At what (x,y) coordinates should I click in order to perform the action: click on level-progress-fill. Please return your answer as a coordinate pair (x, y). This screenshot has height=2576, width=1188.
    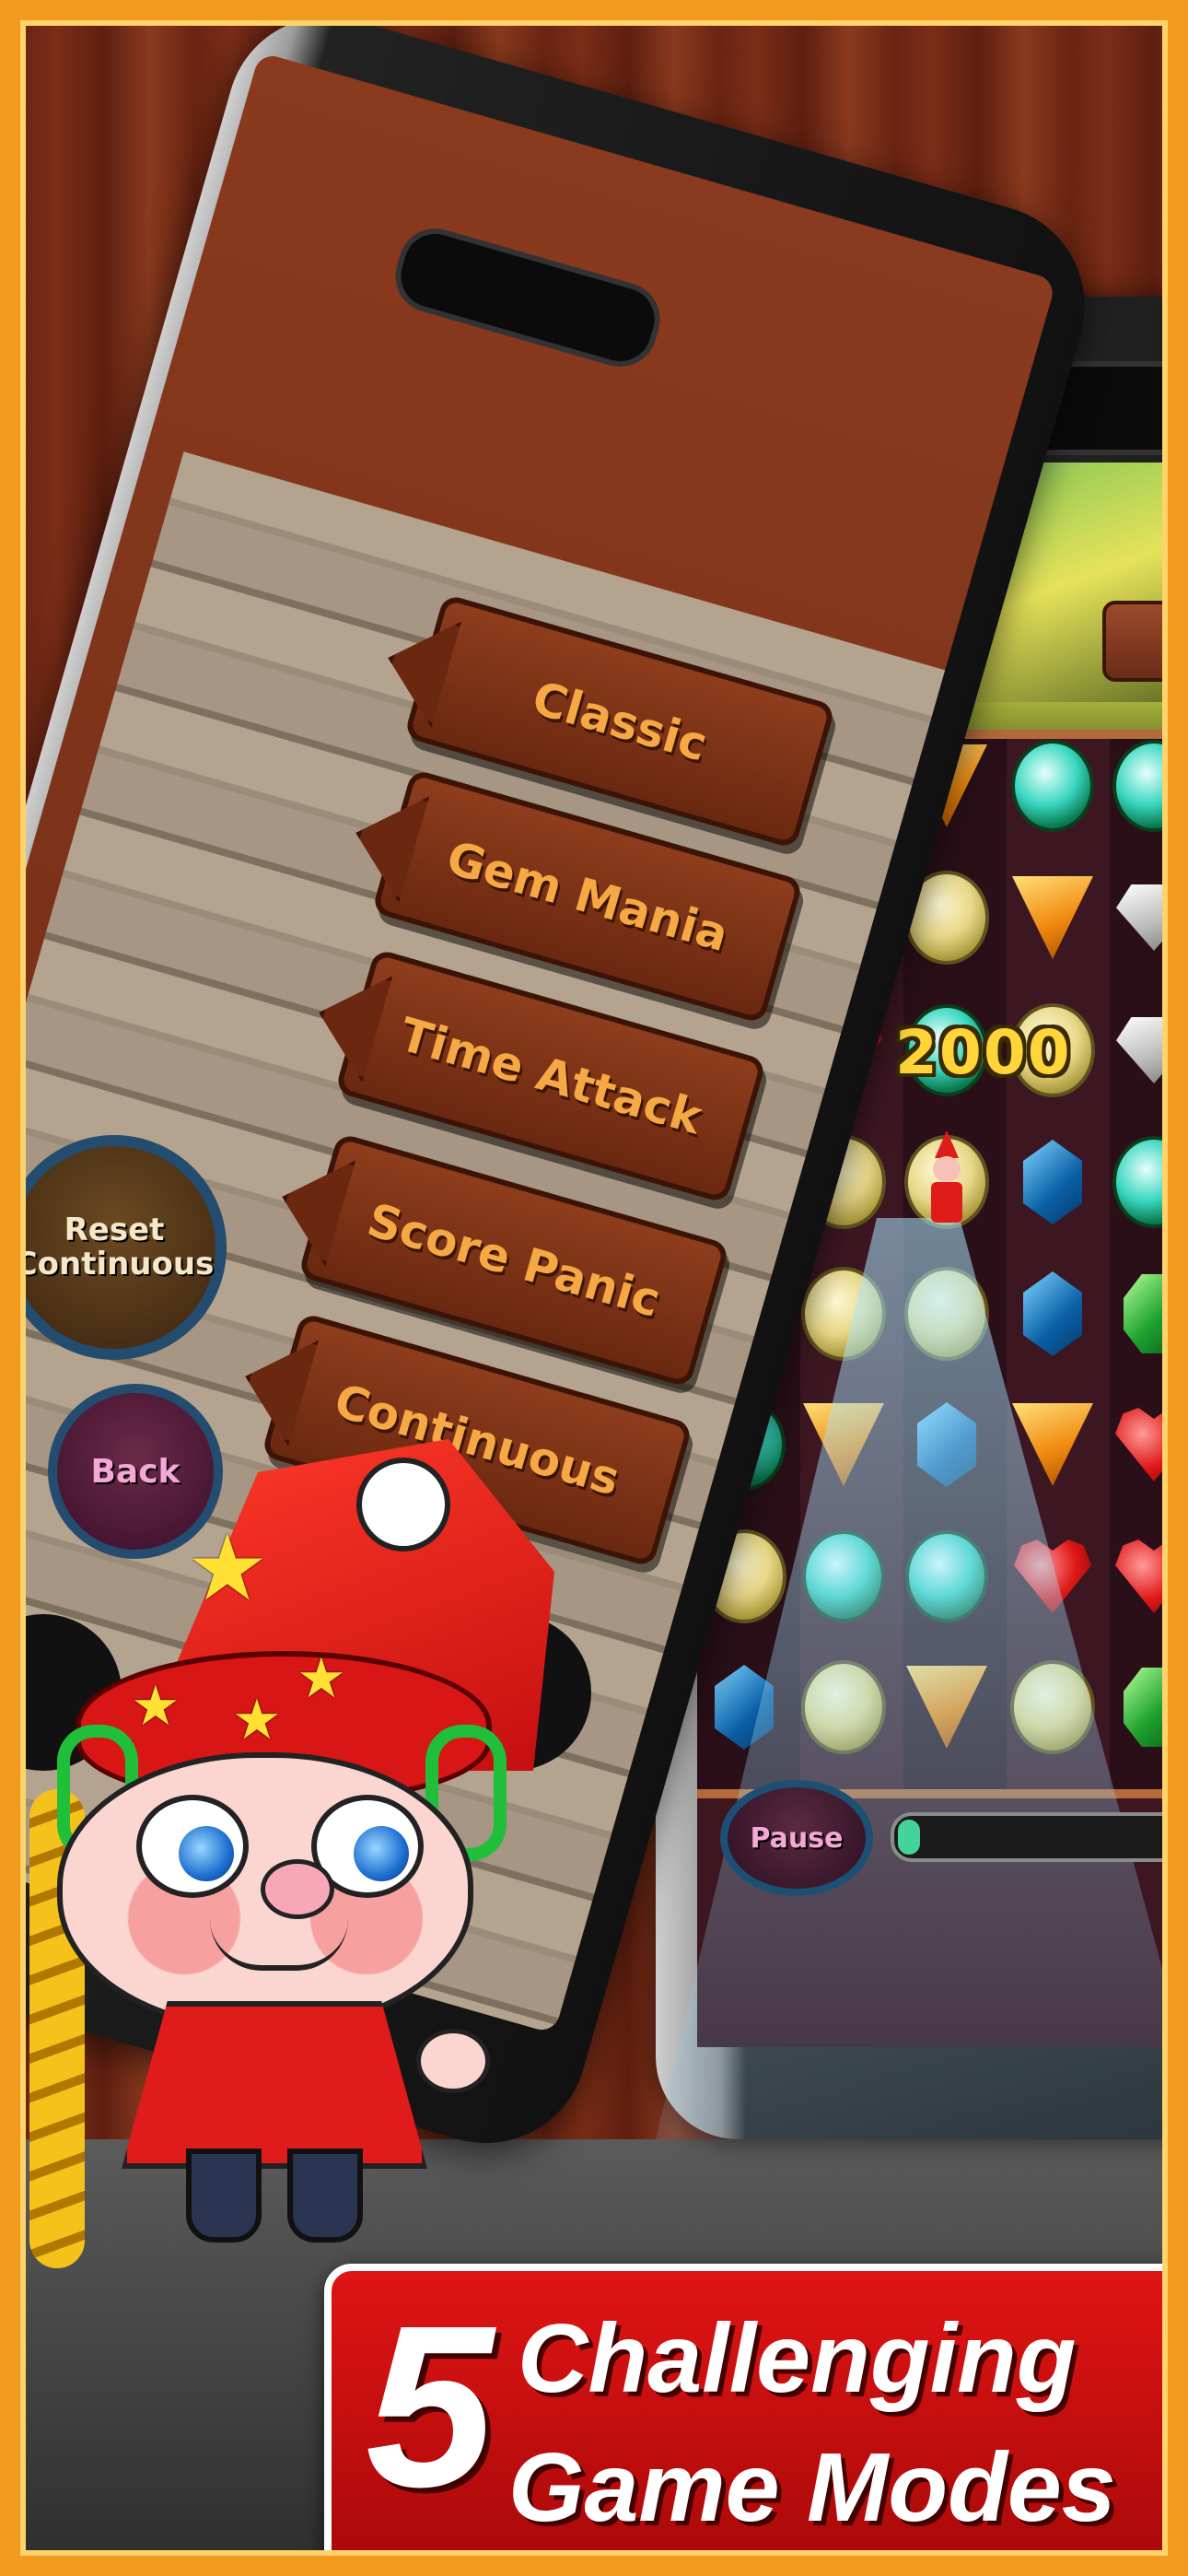
    Looking at the image, I should click on (909, 1837).